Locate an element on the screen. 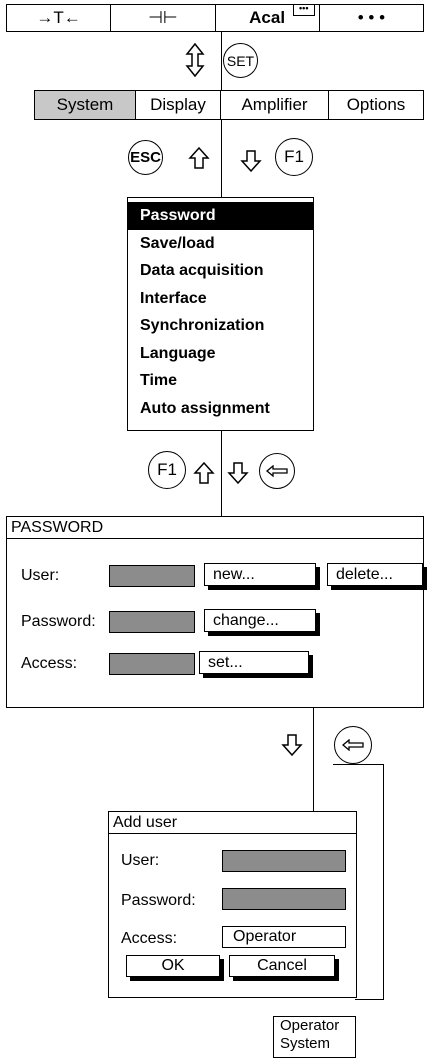  dropdown-item-password: Password is located at coordinates (220, 216).